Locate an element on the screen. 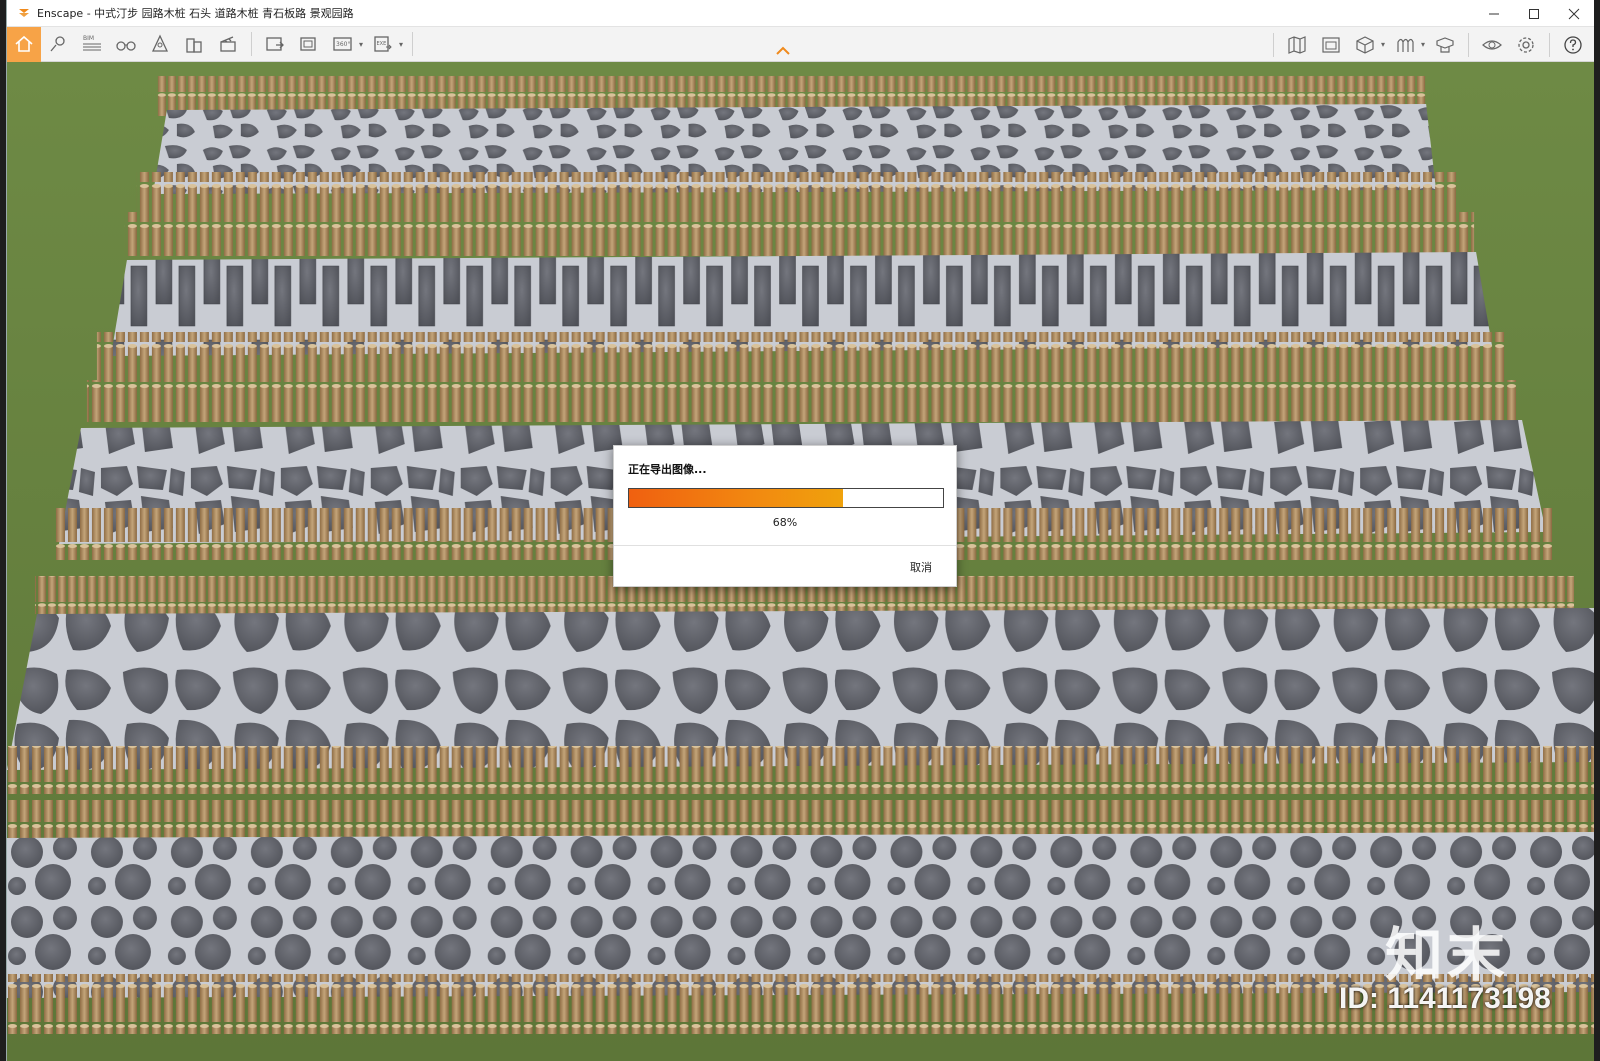 Image resolution: width=1600 pixels, height=1061 pixels. progress-bar-fill is located at coordinates (736, 498).